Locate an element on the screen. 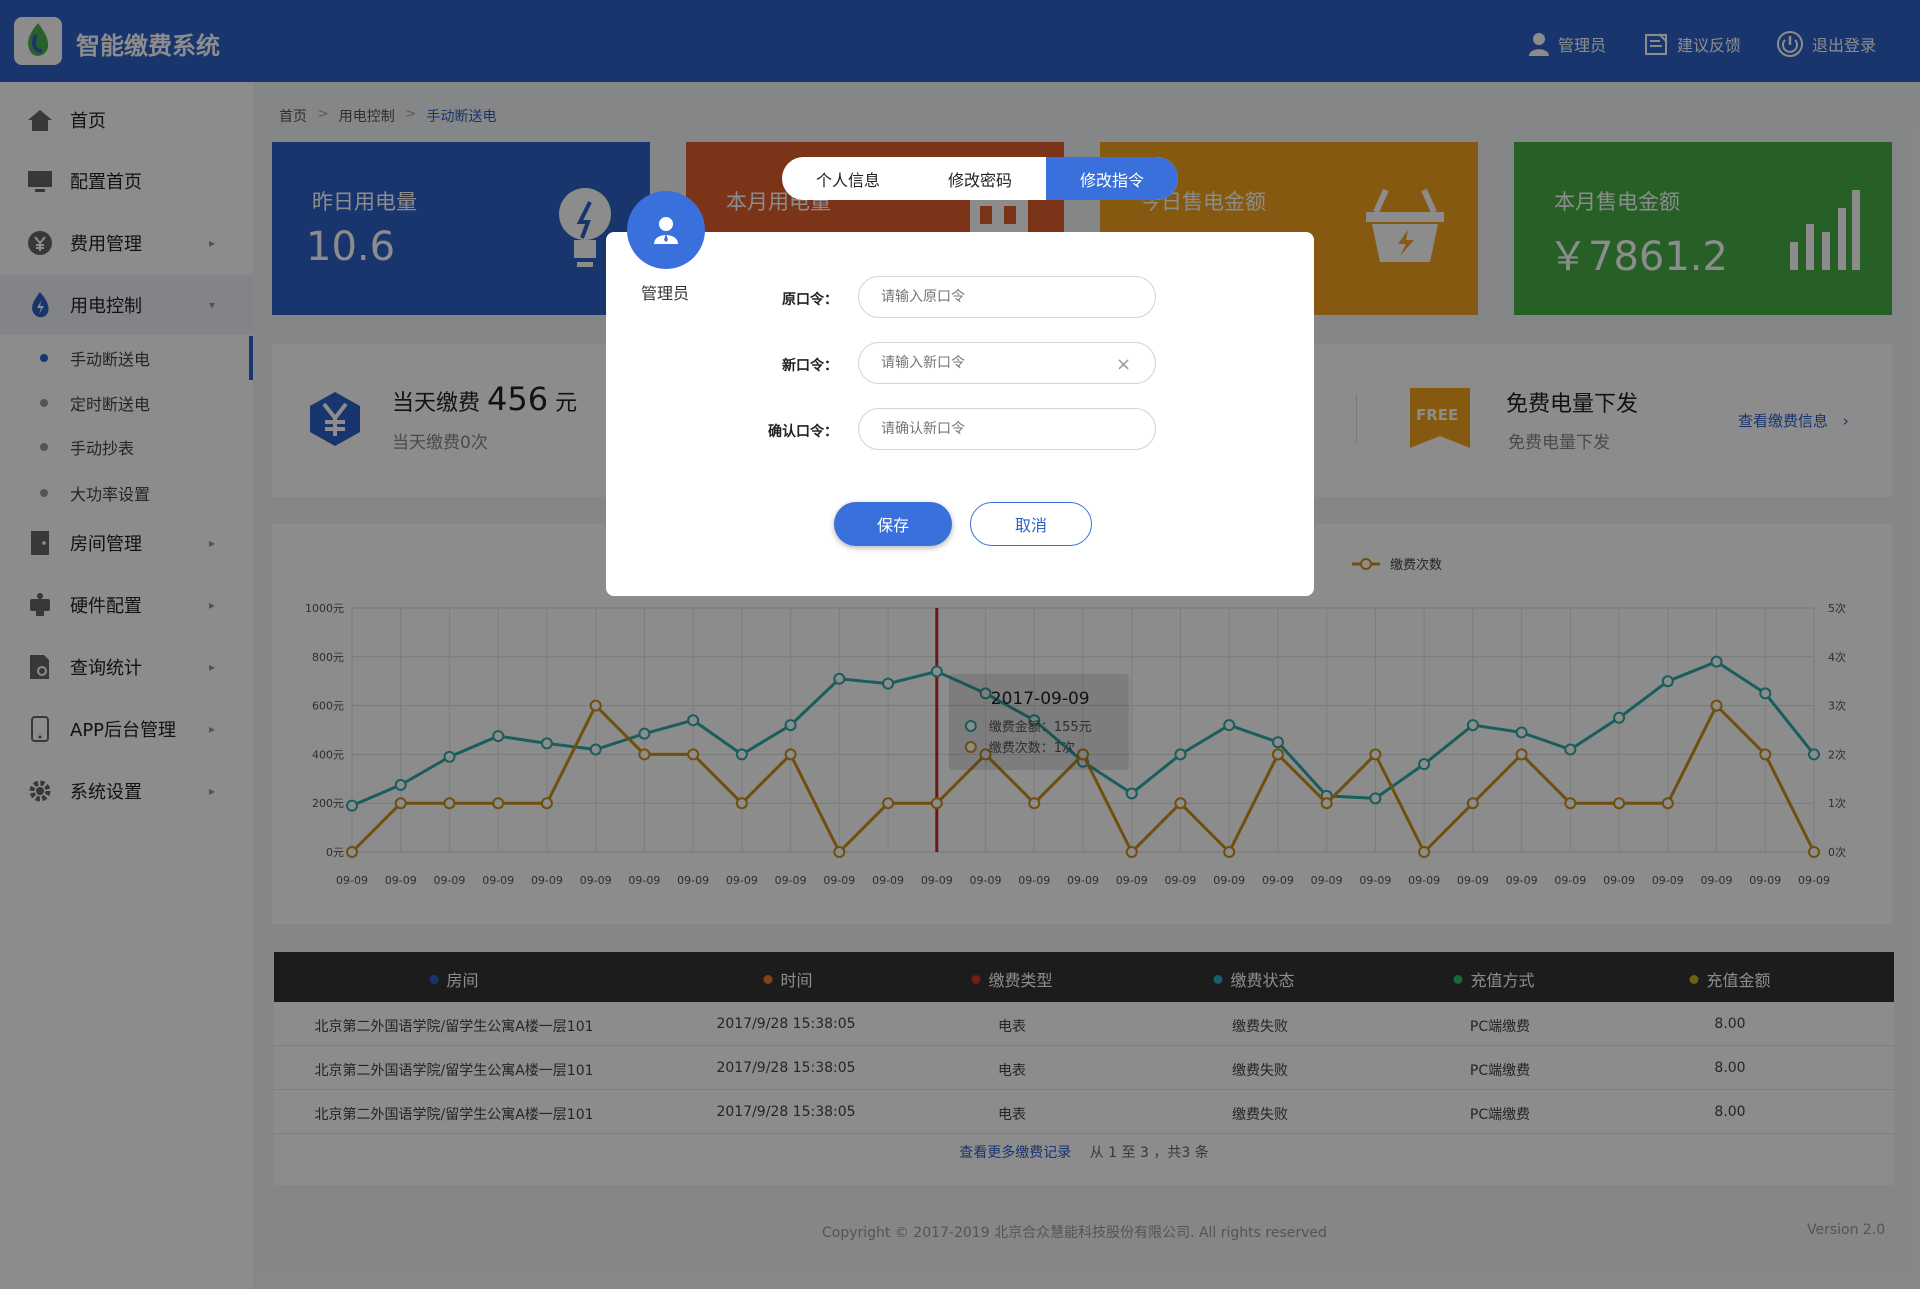 The height and width of the screenshot is (1289, 1920). old-command-input is located at coordinates (1007, 297).